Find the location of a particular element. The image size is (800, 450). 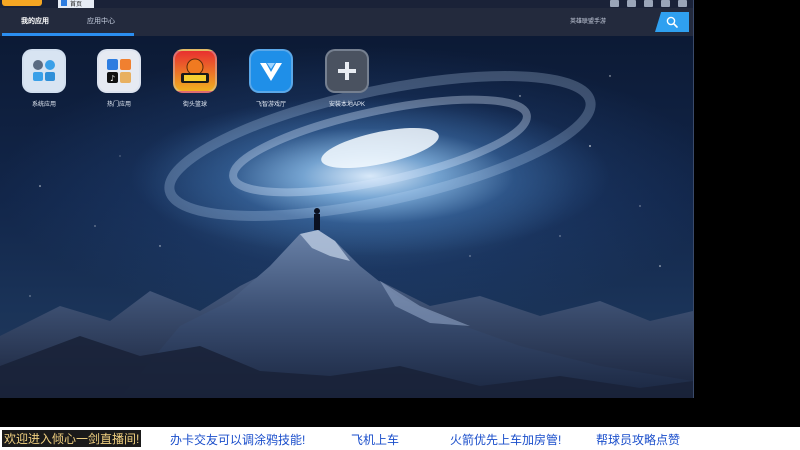

app-system-apps: 系统应用 is located at coordinates (44, 78).